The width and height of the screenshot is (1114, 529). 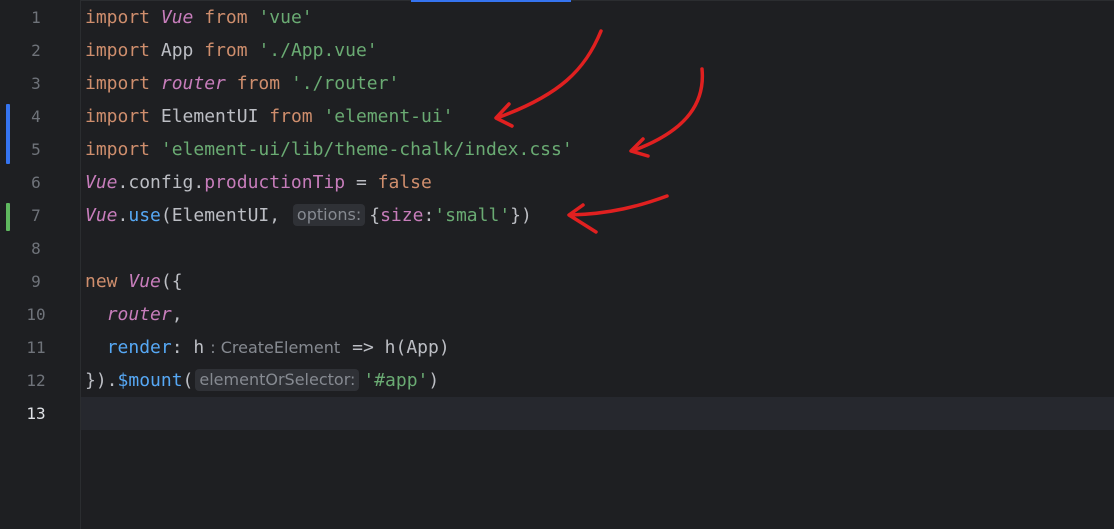 What do you see at coordinates (285, 17) in the screenshot?
I see `string-literal: 'vue'` at bounding box center [285, 17].